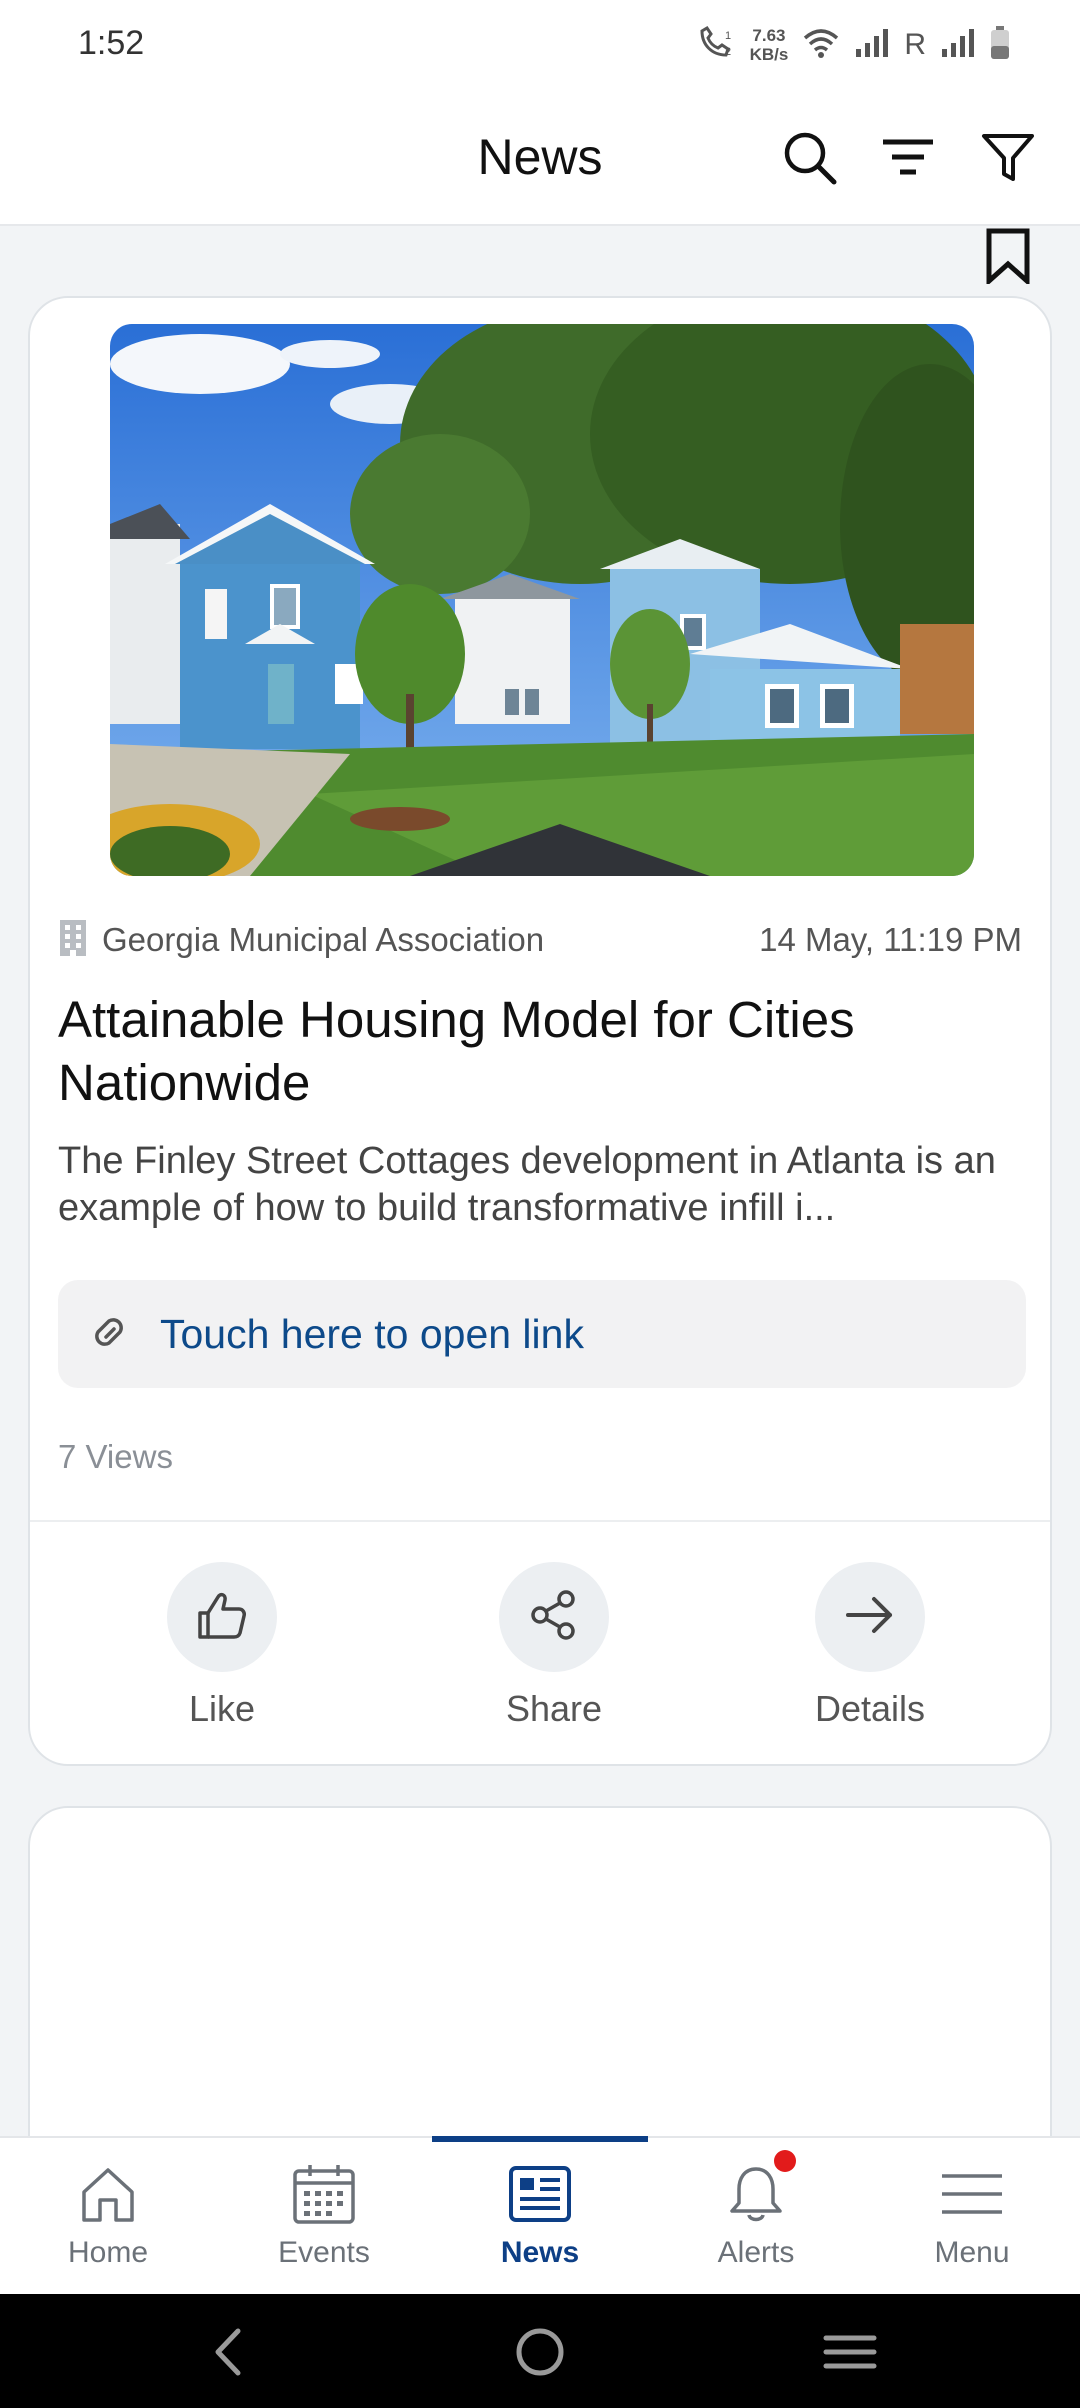 The width and height of the screenshot is (1080, 2408). I want to click on arrow-right-icon, so click(870, 1617).